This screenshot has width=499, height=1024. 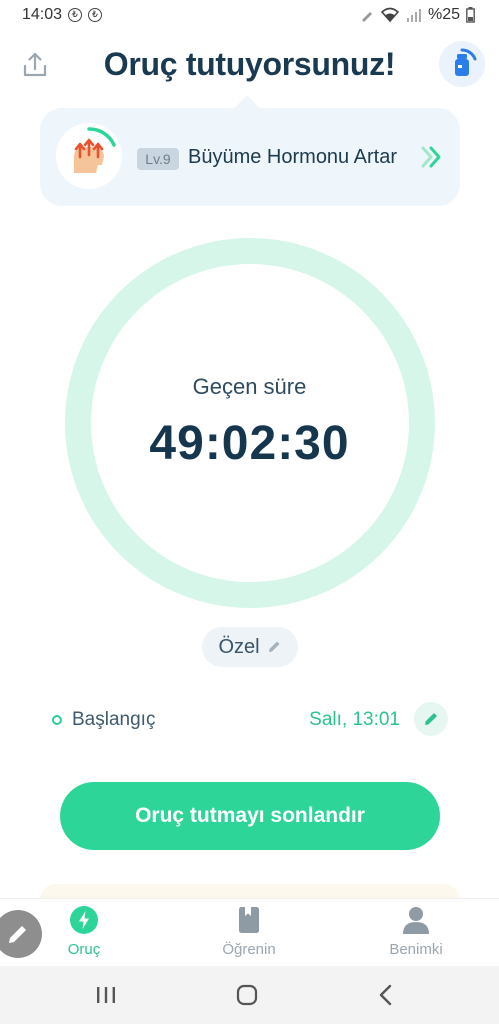 I want to click on pen-status-icon, so click(x=366, y=17).